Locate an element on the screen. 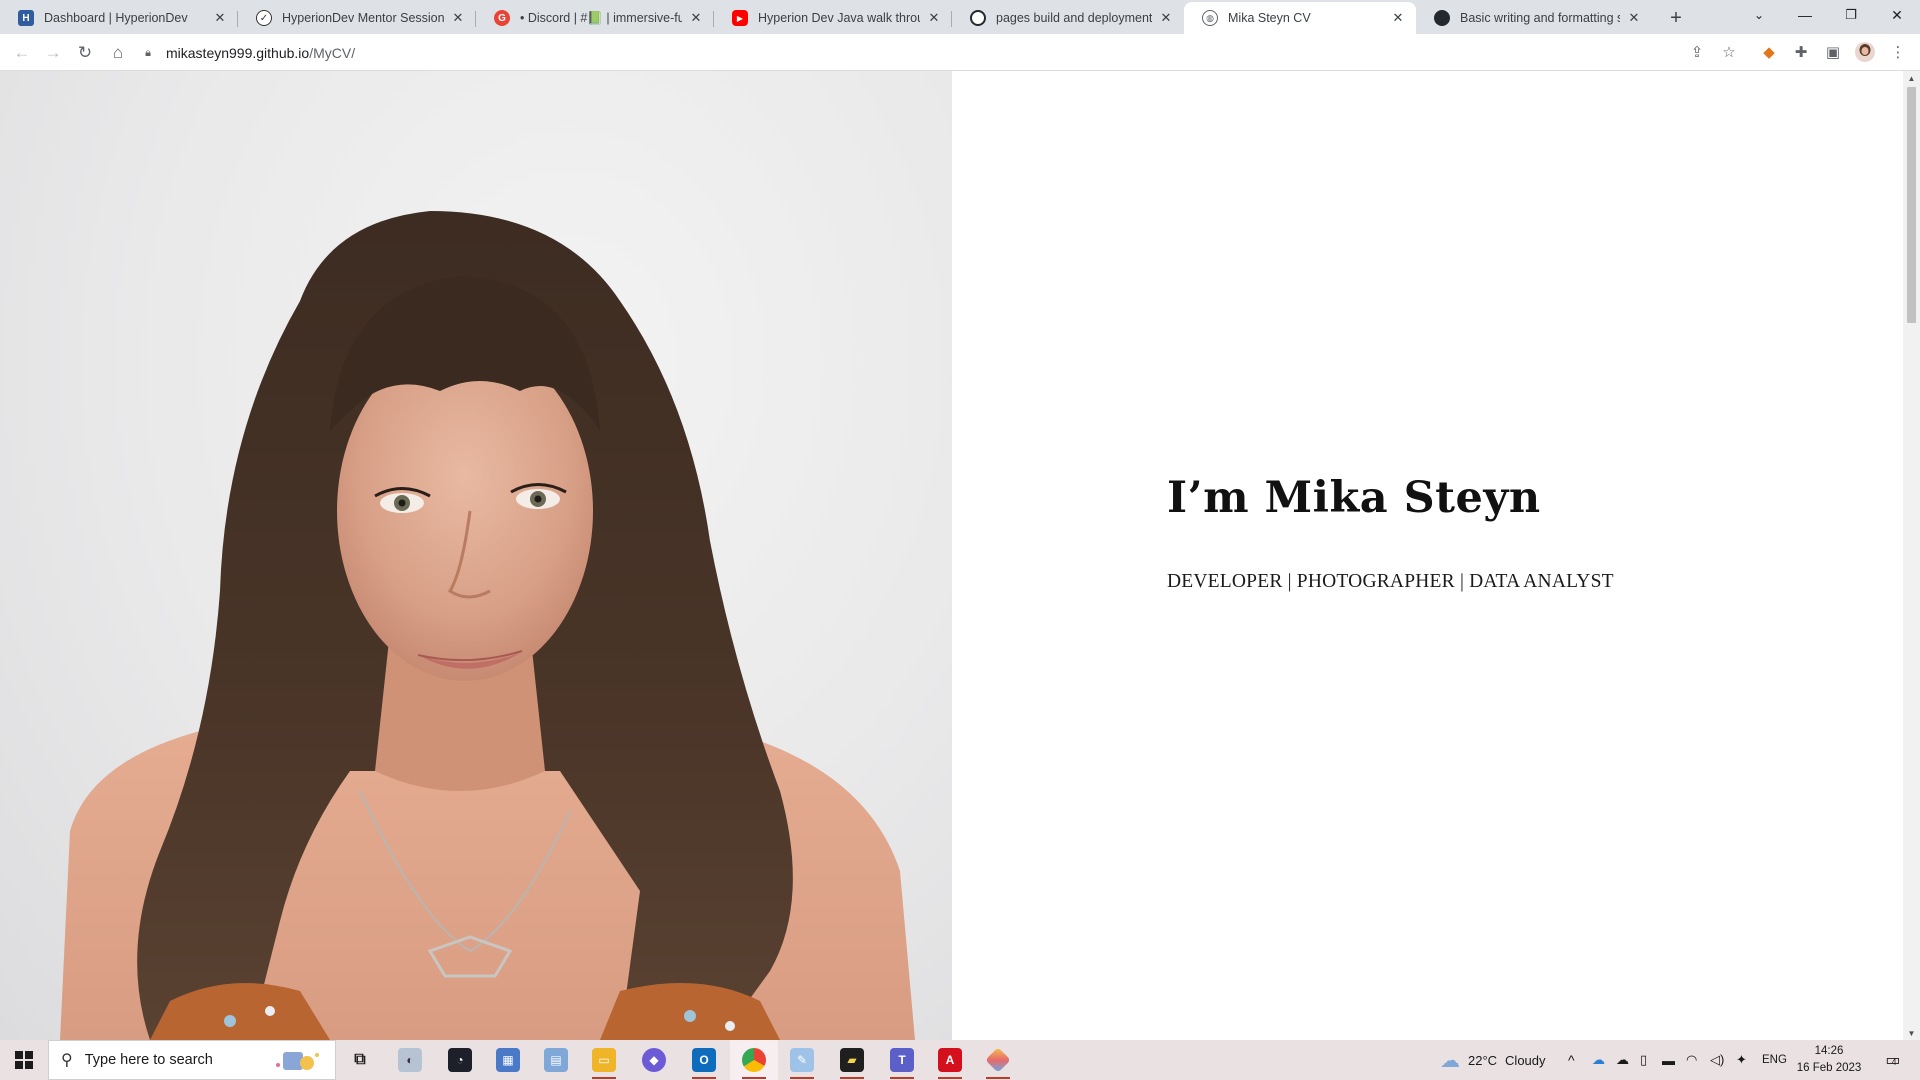 The width and height of the screenshot is (1920, 1080). clock-date: 16 Feb 2023 is located at coordinates (1829, 1068).